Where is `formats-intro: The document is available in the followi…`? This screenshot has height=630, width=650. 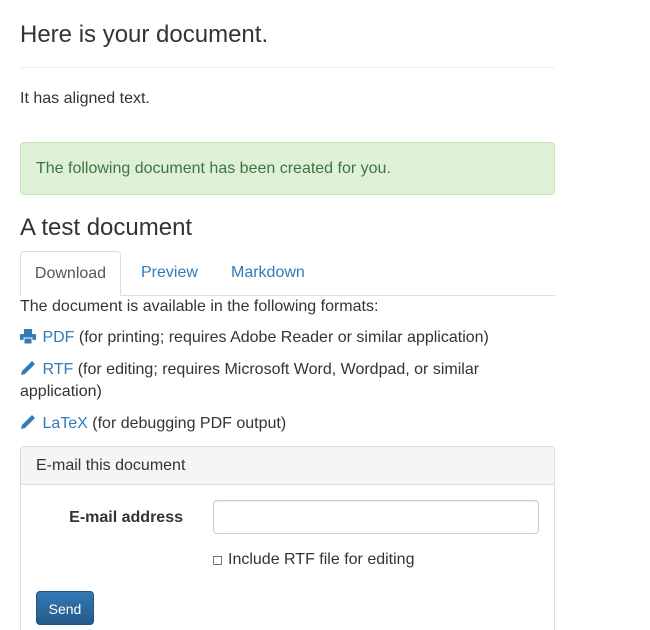 formats-intro: The document is available in the followi… is located at coordinates (199, 306).